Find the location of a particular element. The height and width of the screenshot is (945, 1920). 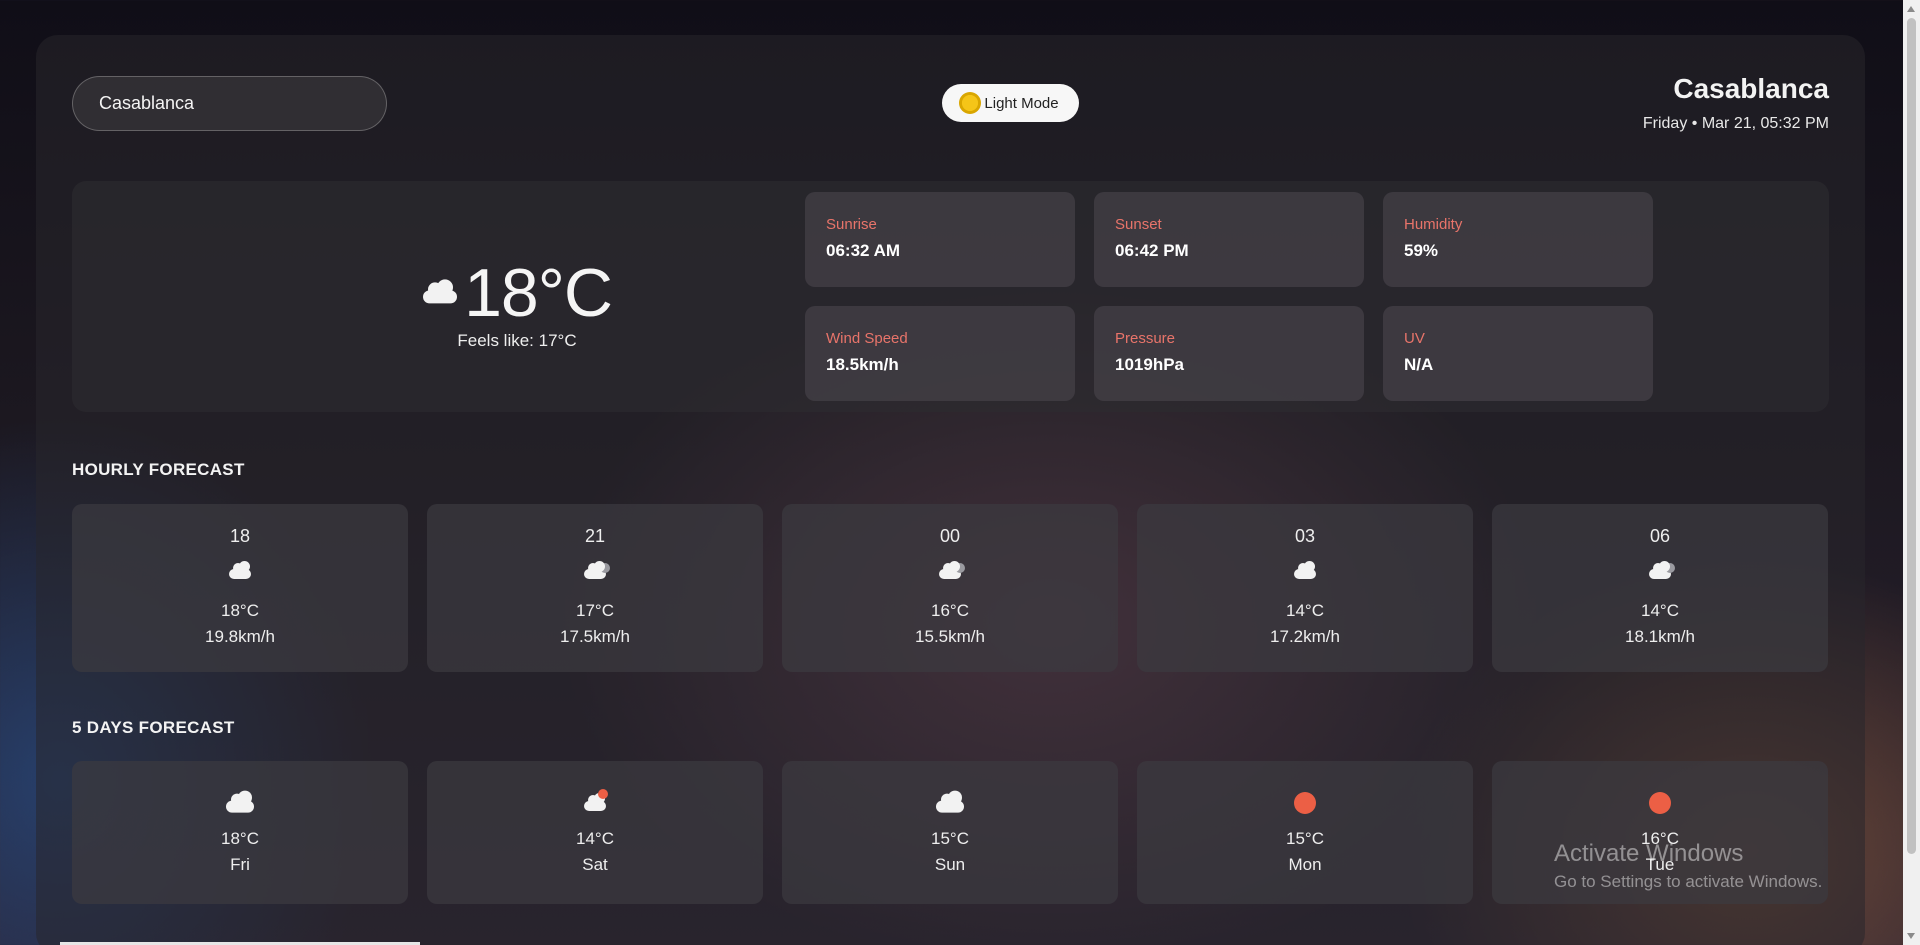

day-temp: 14°C is located at coordinates (595, 838).